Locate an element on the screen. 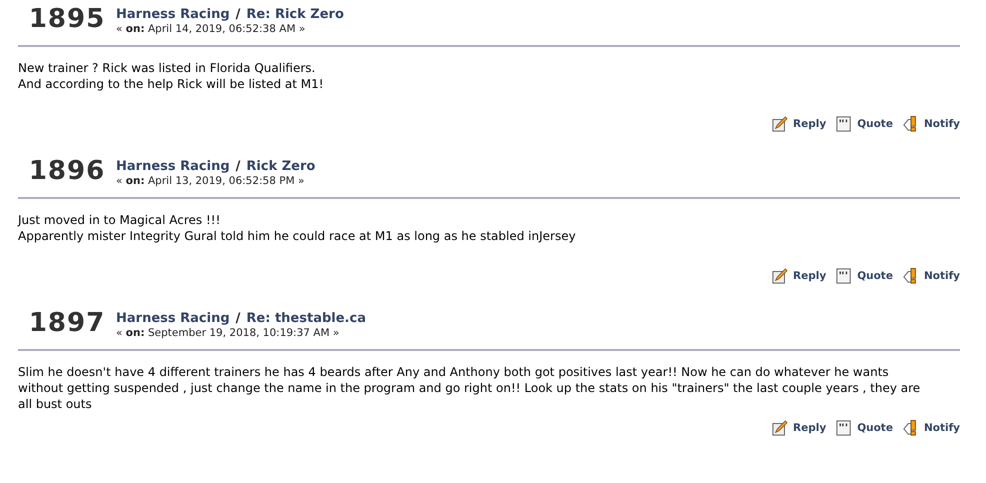  subject-link: Re: Rick Zero is located at coordinates (295, 14).